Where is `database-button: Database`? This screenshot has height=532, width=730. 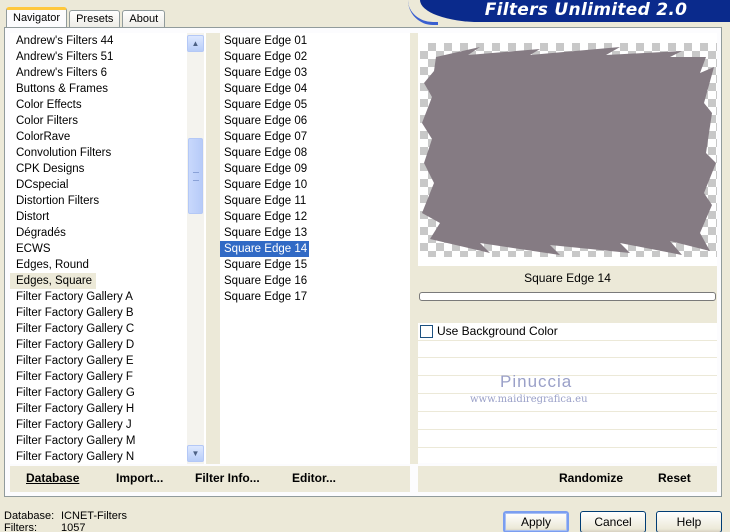 database-button: Database is located at coordinates (52, 478).